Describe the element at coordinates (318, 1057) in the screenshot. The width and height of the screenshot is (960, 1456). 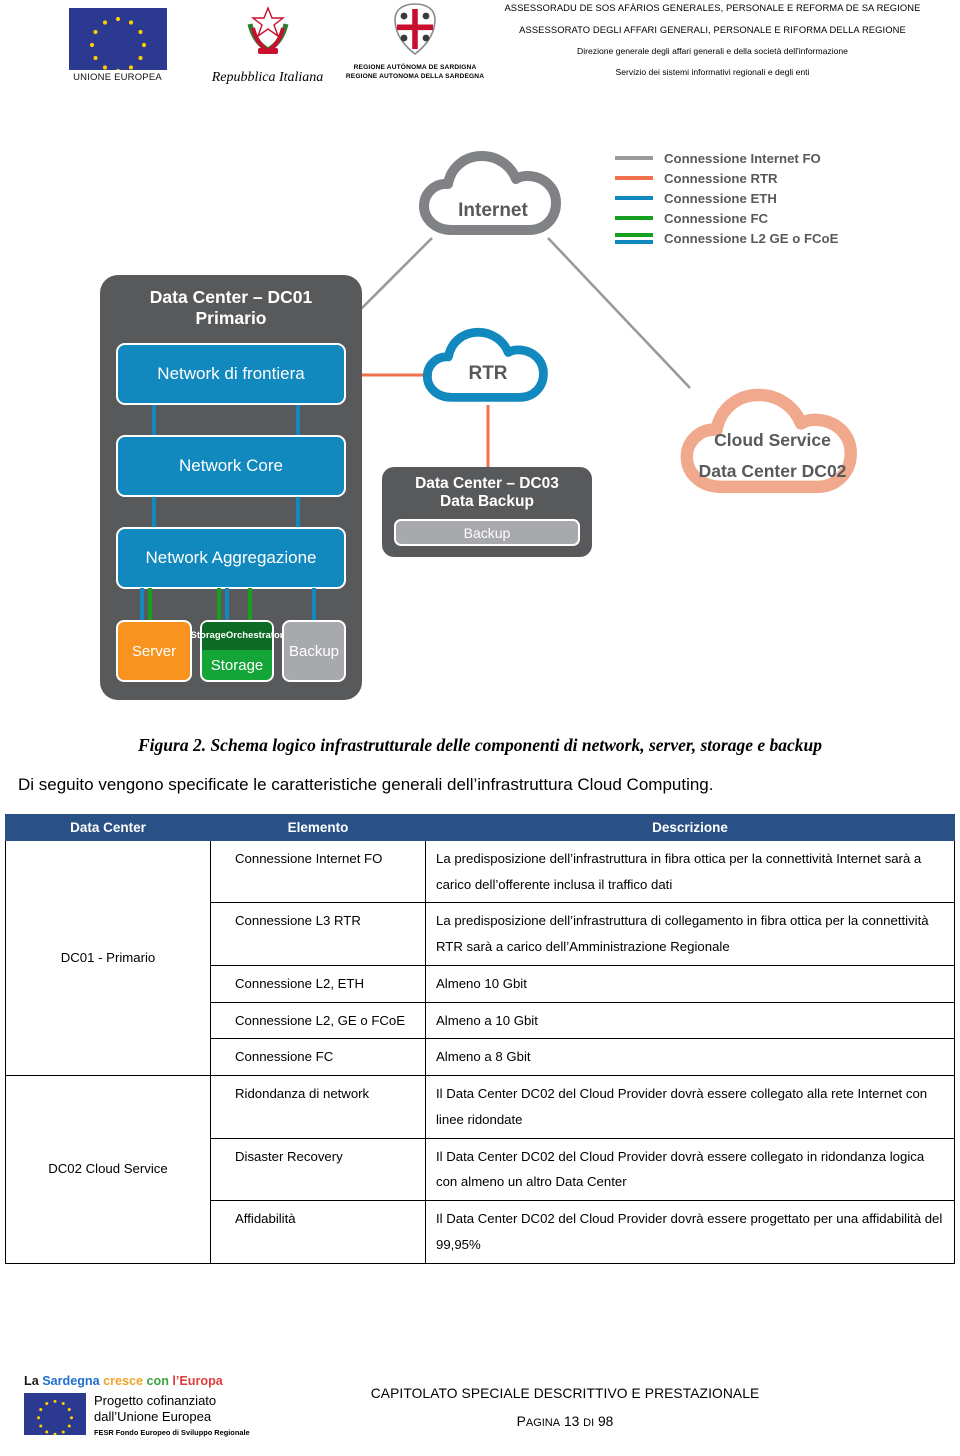
I see `table-cell-elemento: Connessione FC` at that location.